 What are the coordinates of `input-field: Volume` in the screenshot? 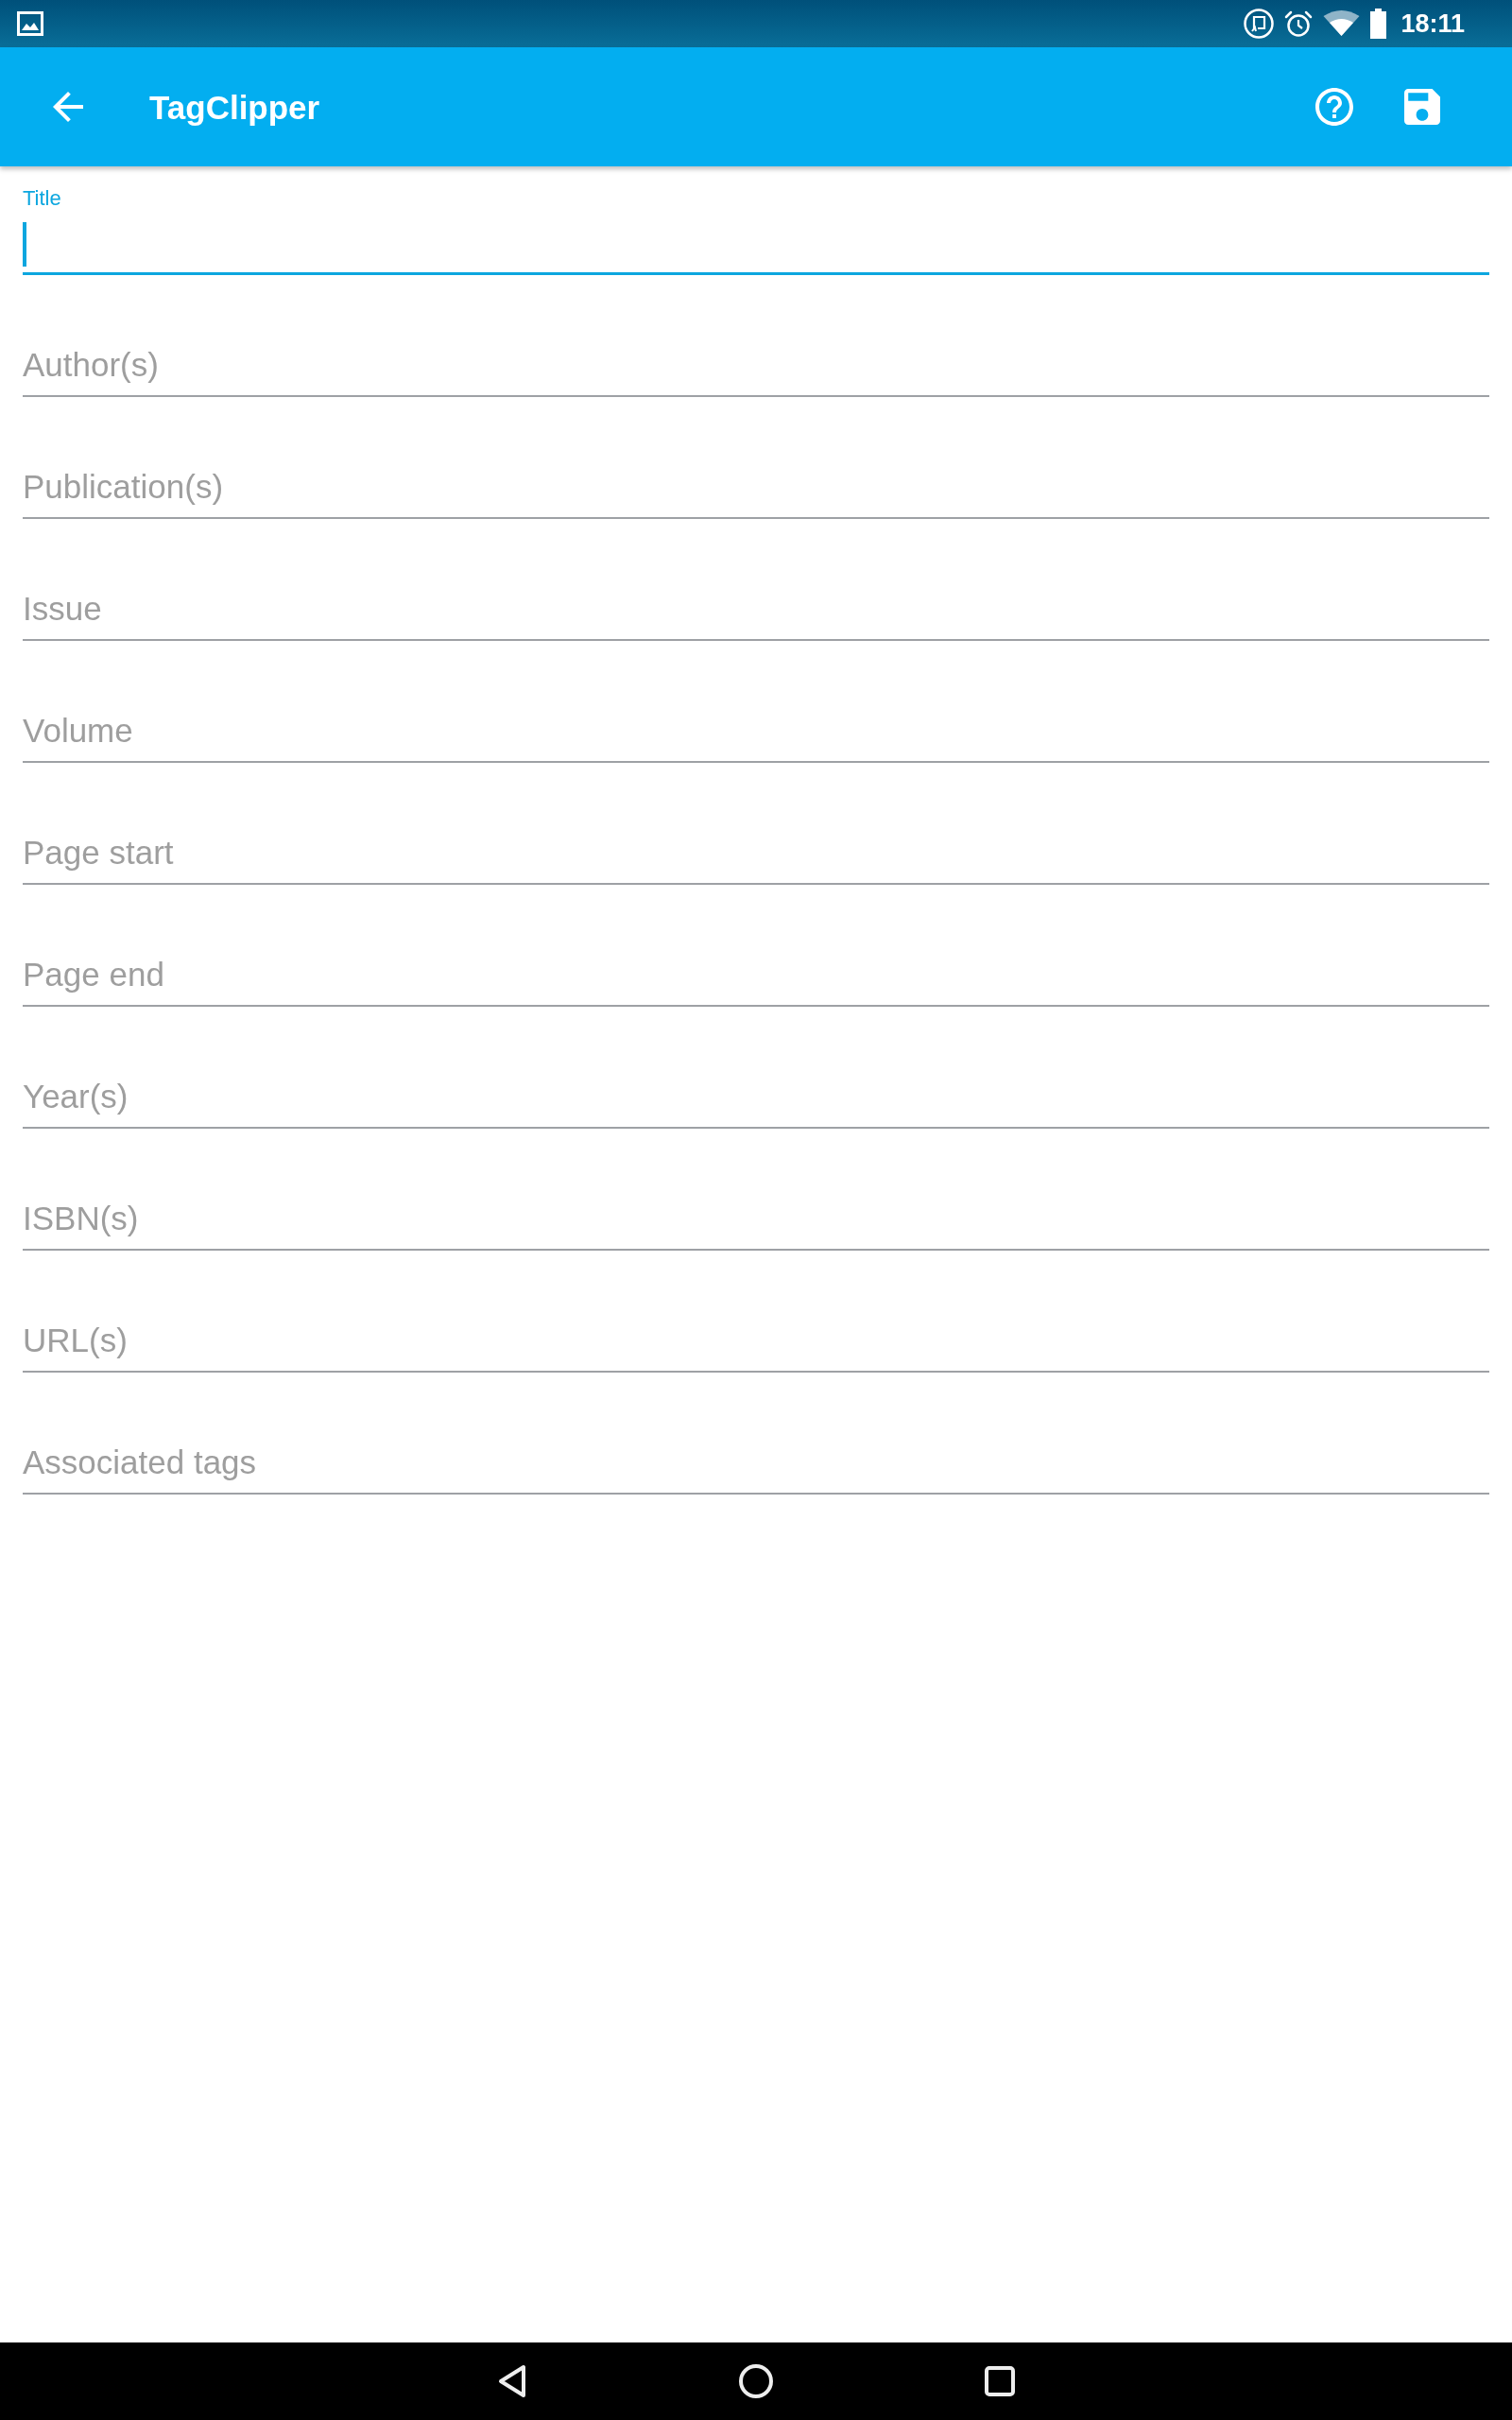 It's located at (756, 731).